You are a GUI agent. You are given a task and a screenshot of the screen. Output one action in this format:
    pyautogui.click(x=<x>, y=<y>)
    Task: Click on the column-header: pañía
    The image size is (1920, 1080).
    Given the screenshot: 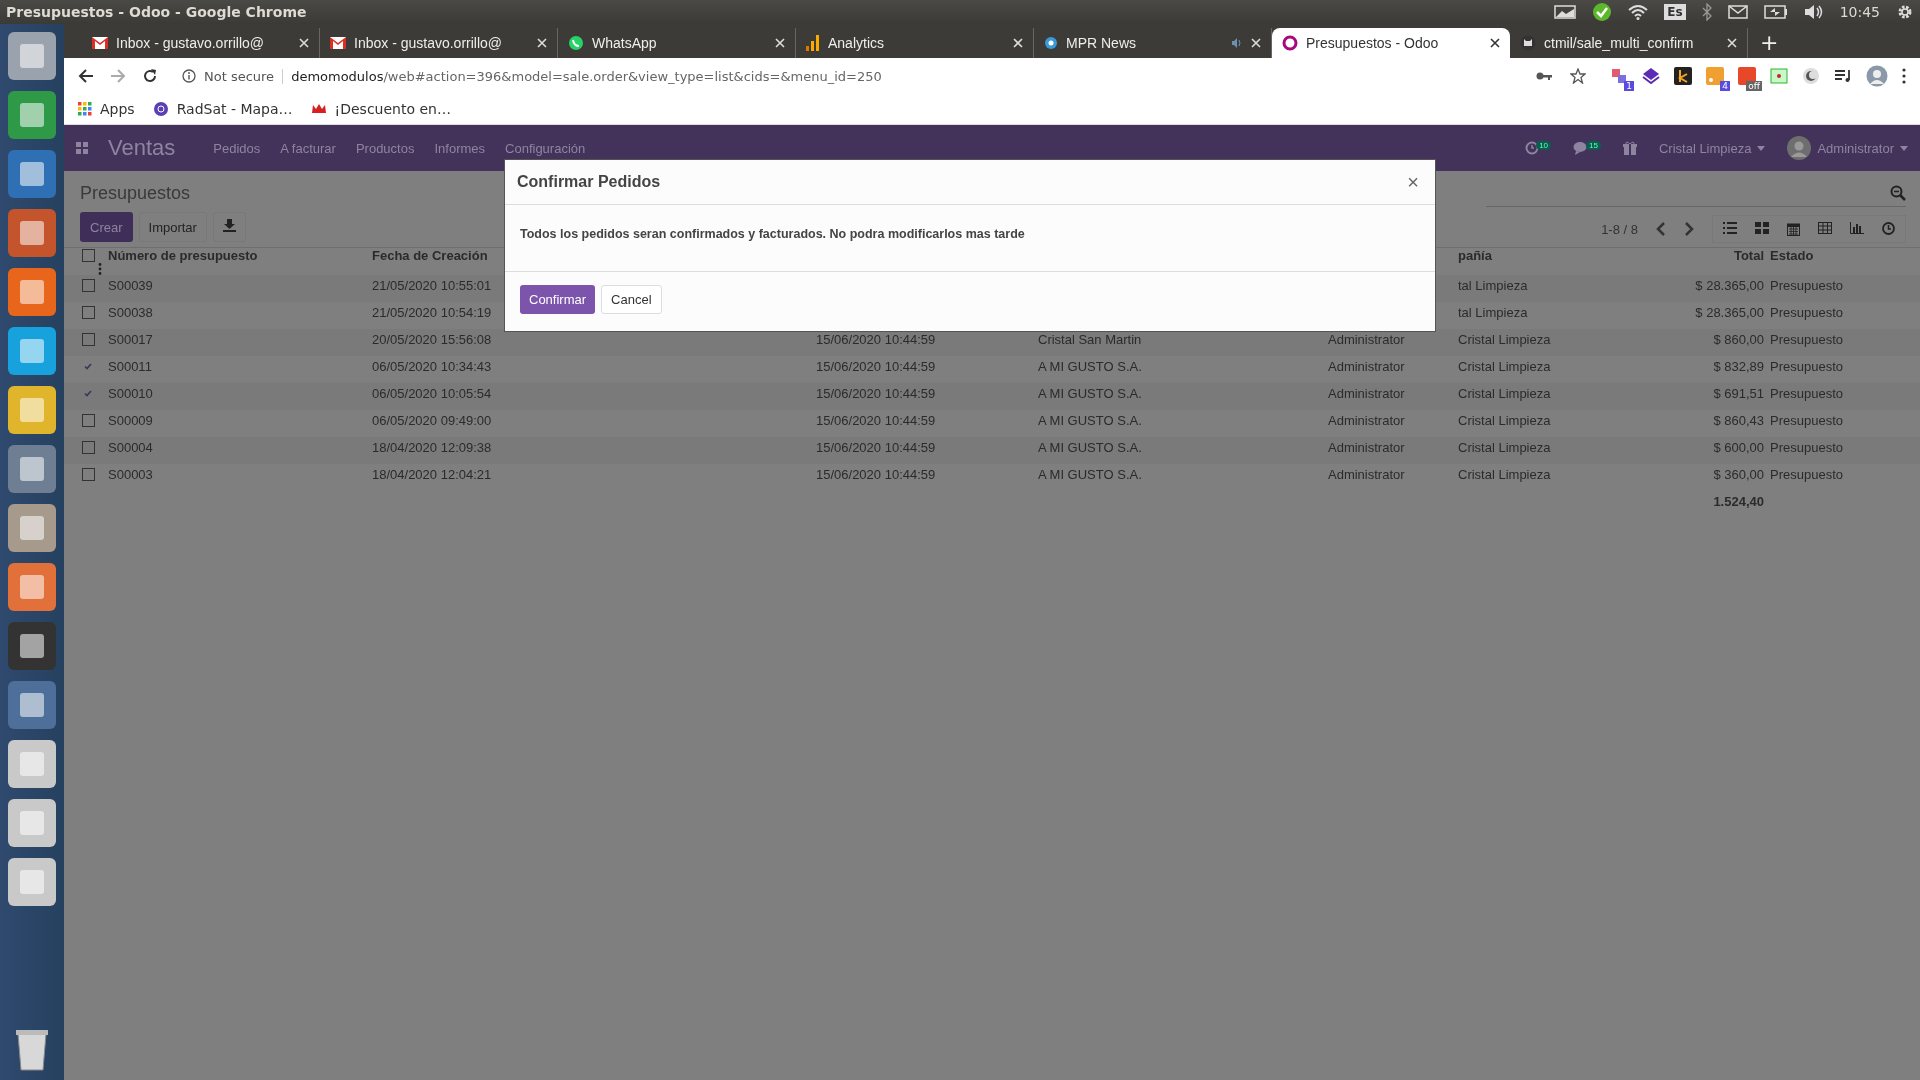 What is the action you would take?
    pyautogui.click(x=1475, y=255)
    